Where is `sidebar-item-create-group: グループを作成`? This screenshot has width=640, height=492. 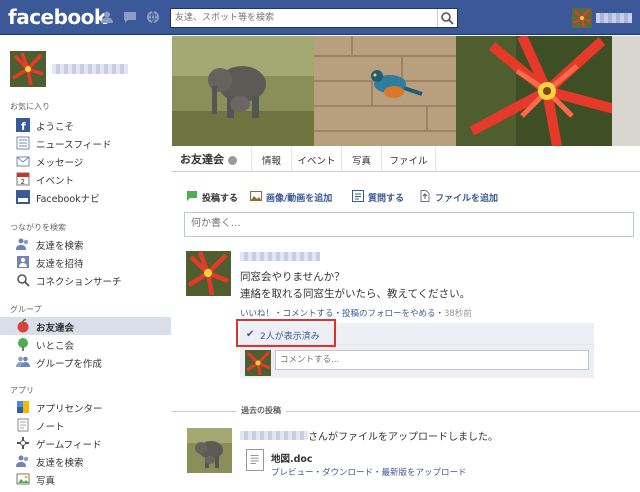 sidebar-item-create-group: グループを作成 is located at coordinates (85, 362).